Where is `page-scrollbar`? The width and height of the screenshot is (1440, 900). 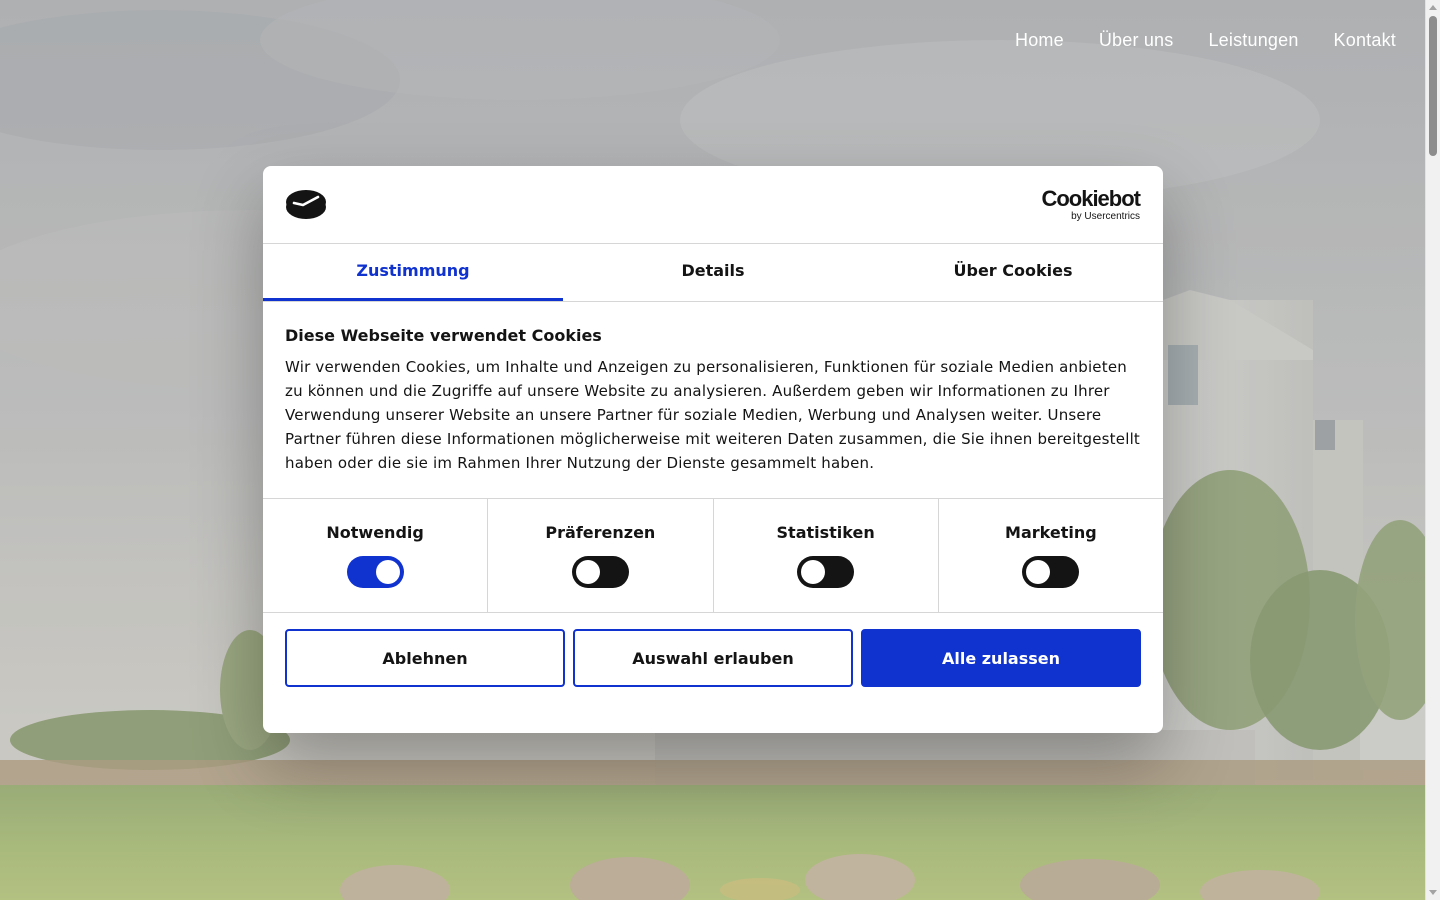
page-scrollbar is located at coordinates (1432, 450).